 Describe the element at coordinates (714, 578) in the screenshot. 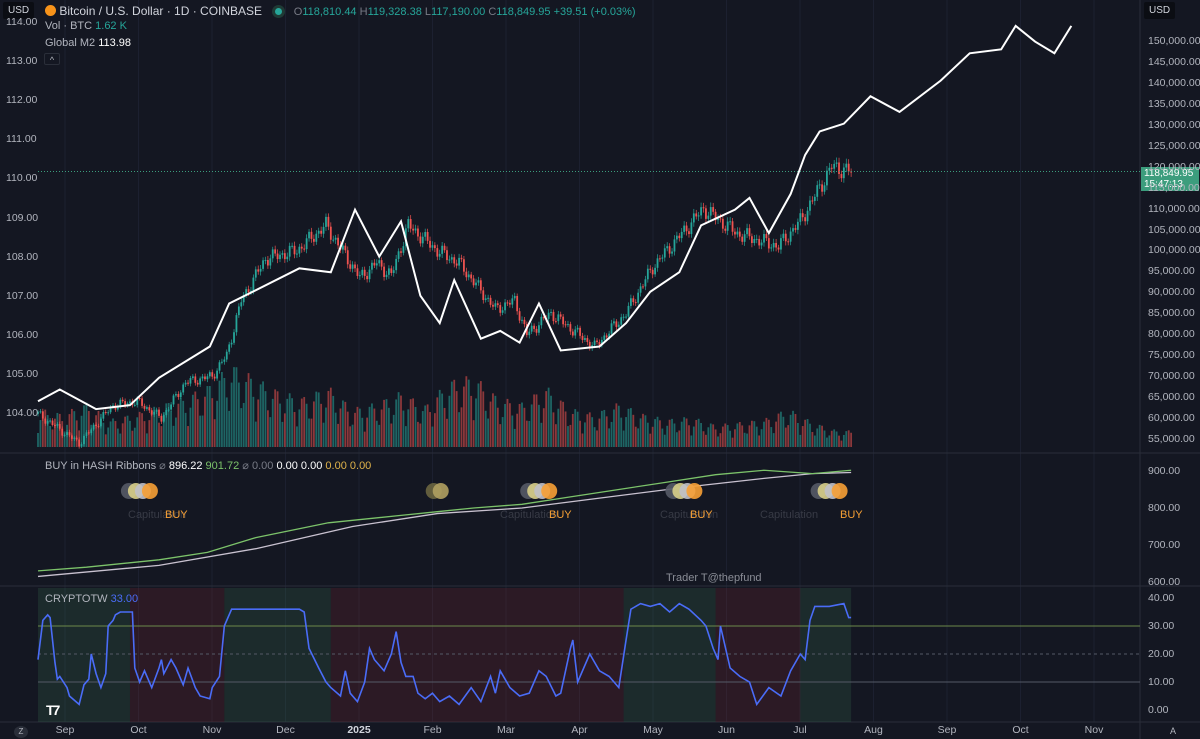

I see `watermark-text: Trader T@thepfund` at that location.